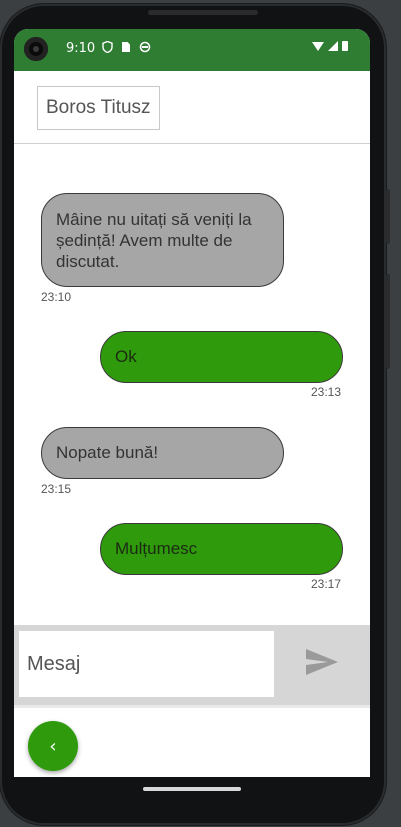 The width and height of the screenshot is (401, 827). What do you see at coordinates (333, 46) in the screenshot?
I see `signal-icon` at bounding box center [333, 46].